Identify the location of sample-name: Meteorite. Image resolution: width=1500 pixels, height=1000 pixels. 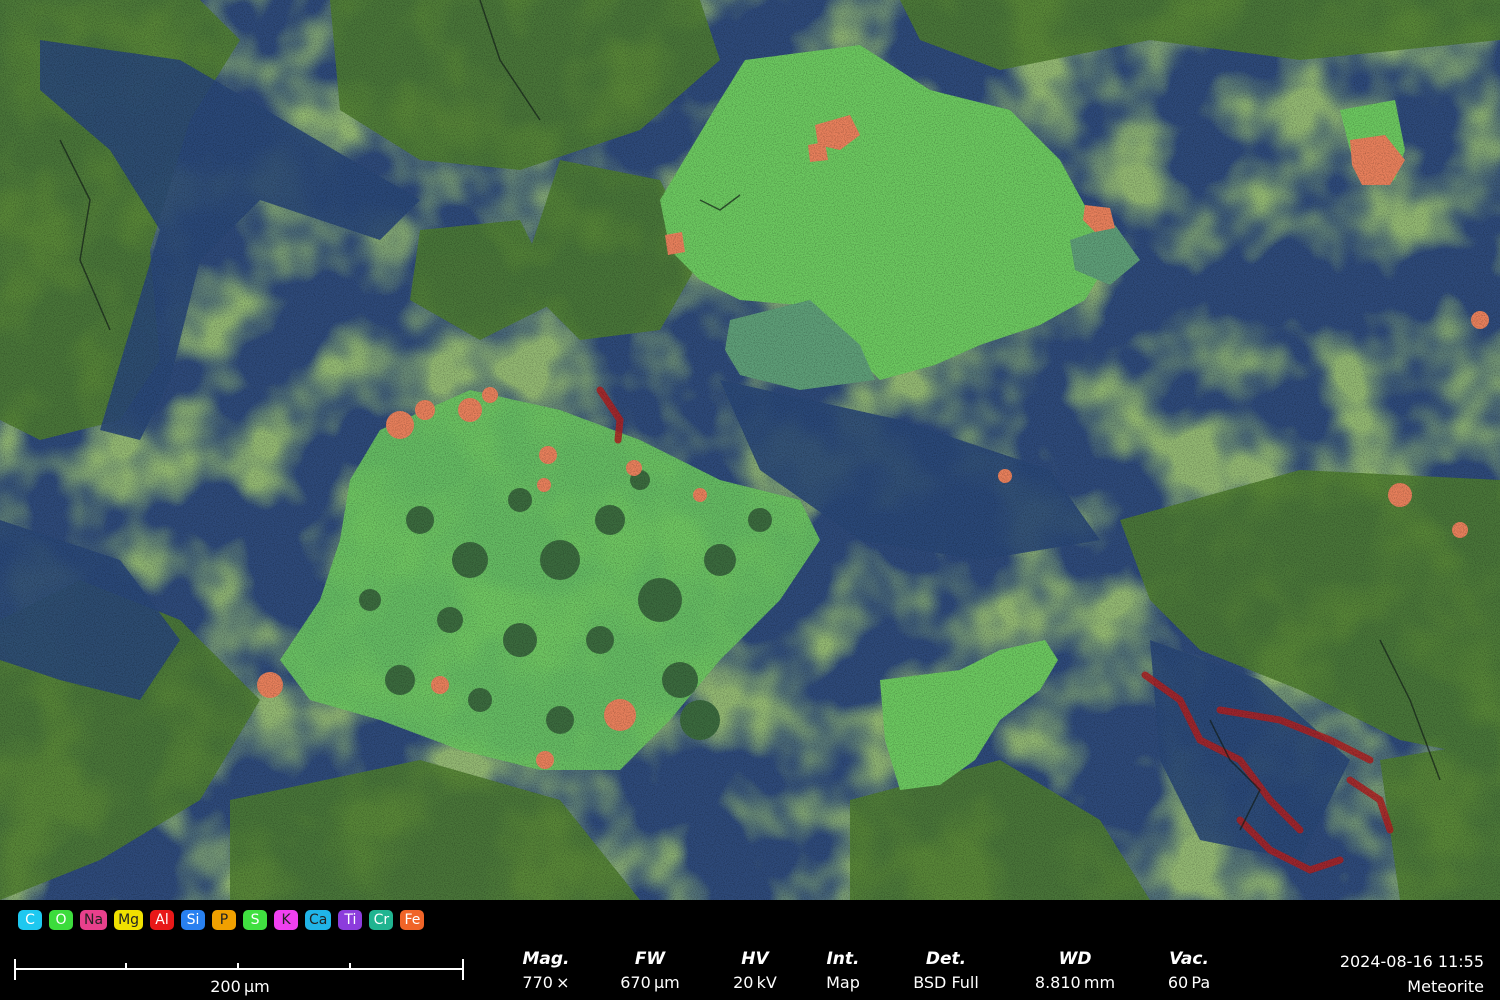
(1445, 986).